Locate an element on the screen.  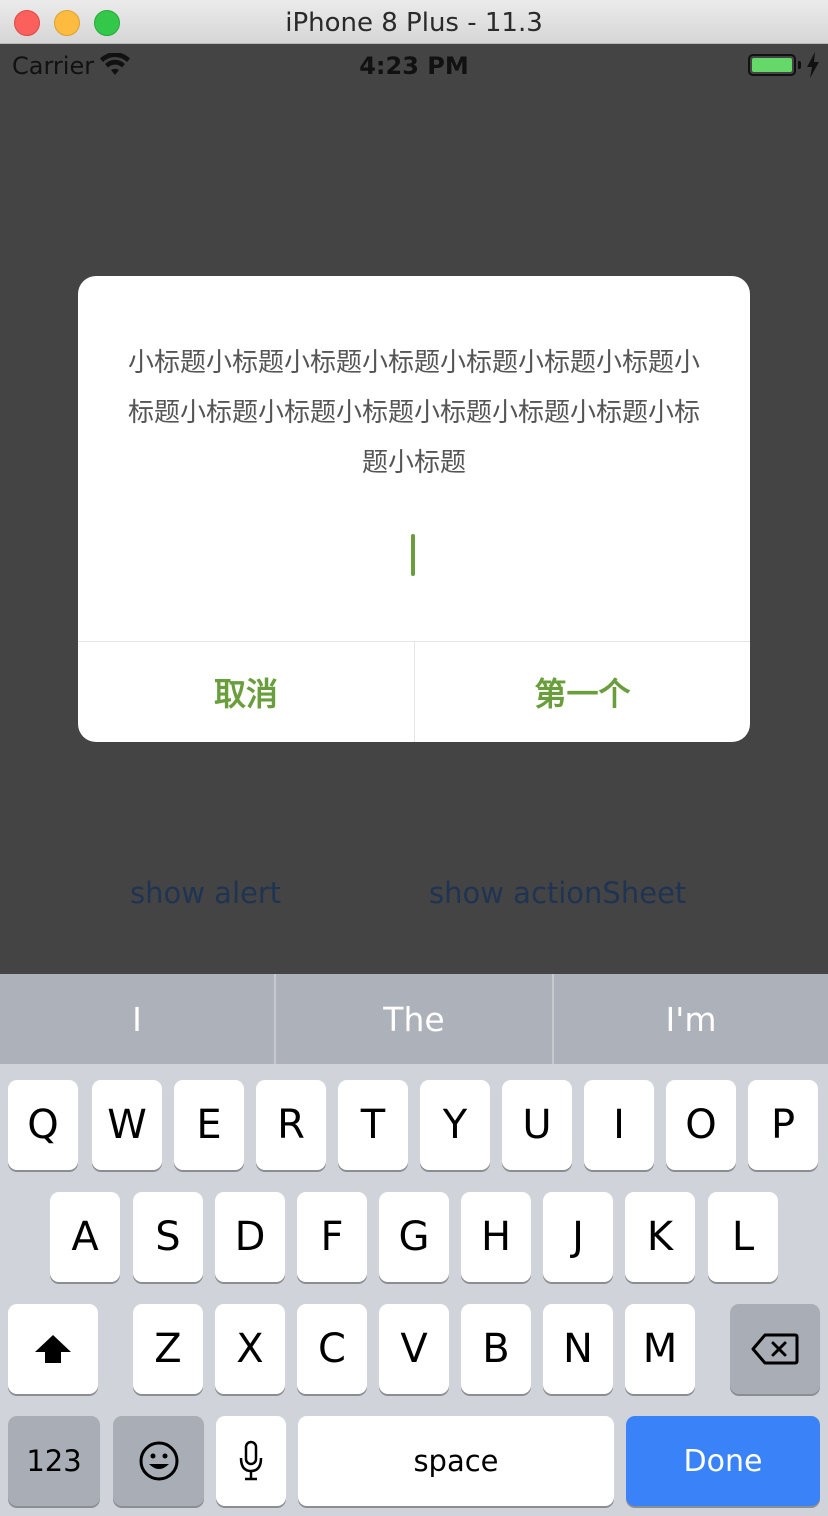
dictation-key is located at coordinates (251, 1461).